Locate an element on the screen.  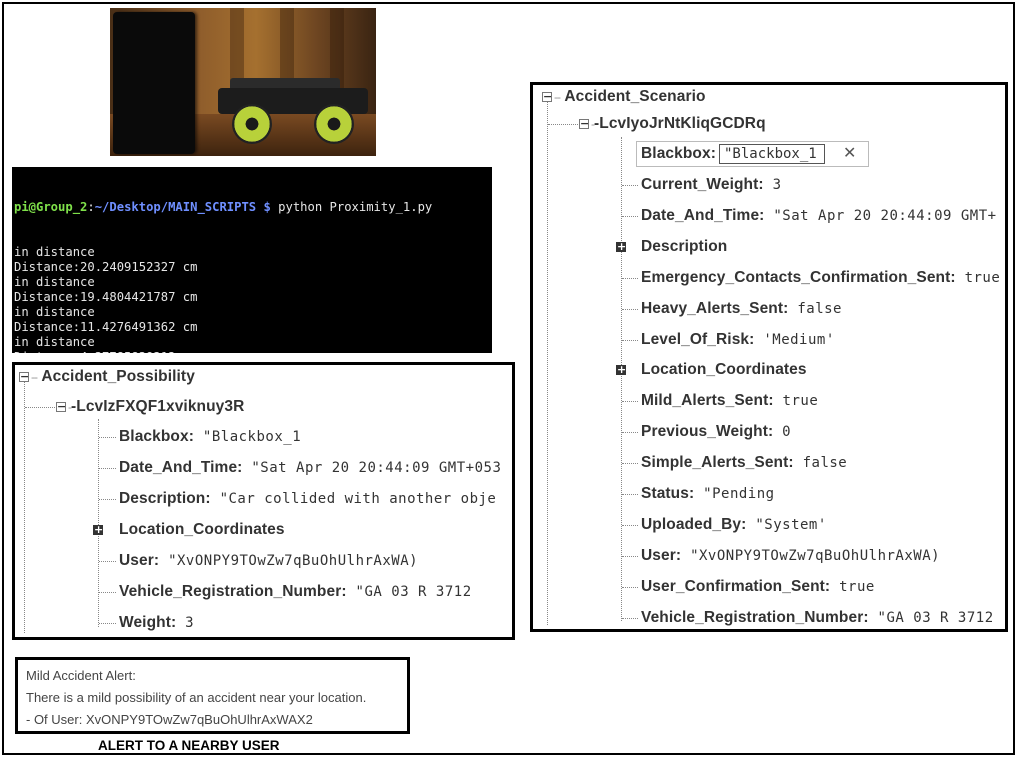
field-key: Simple_Alerts_Sent: is located at coordinates (717, 463).